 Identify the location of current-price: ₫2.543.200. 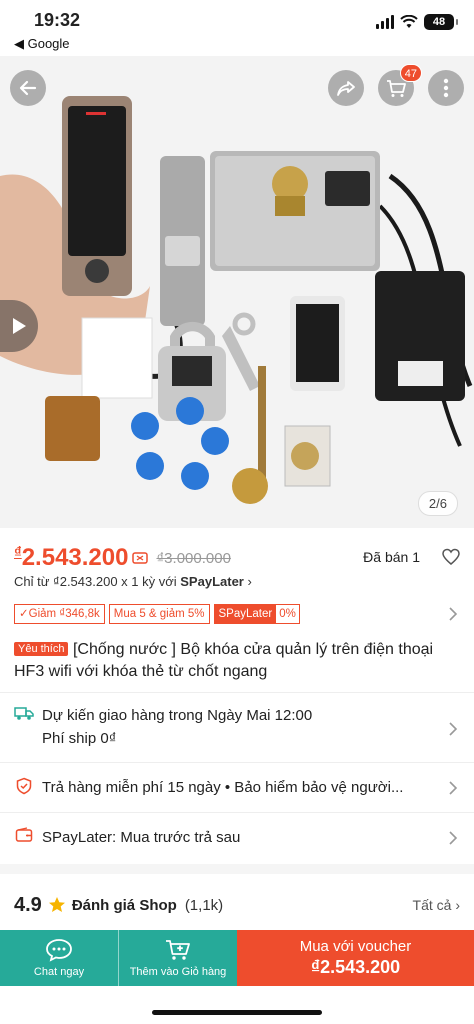
(71, 557).